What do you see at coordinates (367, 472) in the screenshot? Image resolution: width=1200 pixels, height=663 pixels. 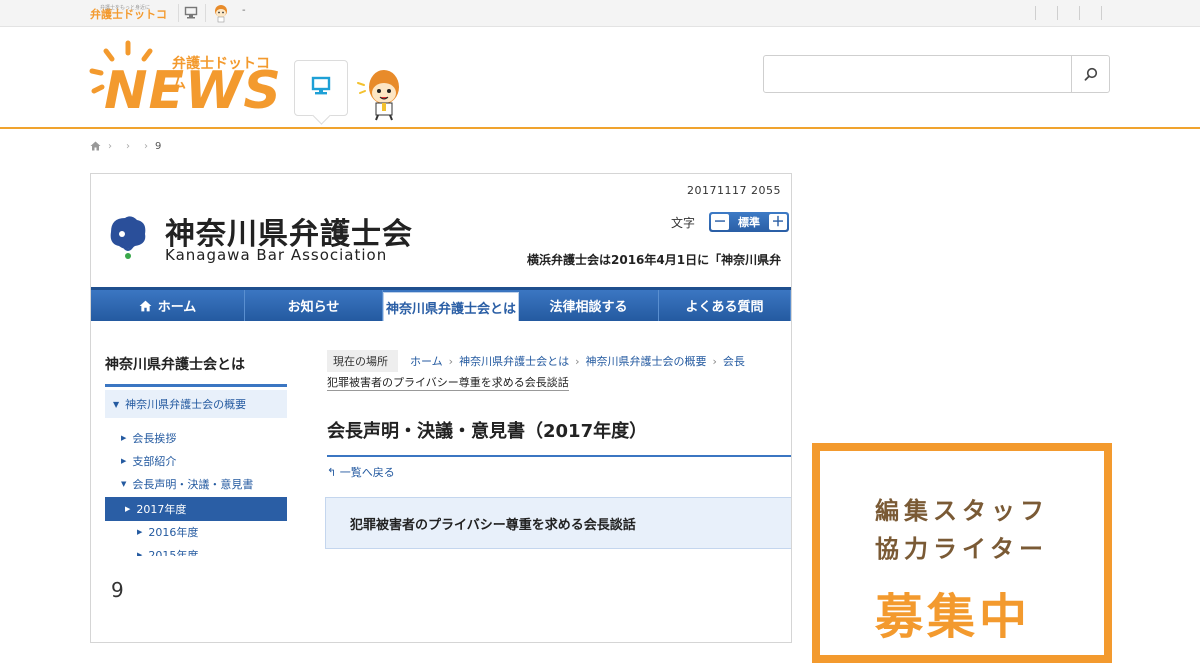 I see `kba-back-link-label: 一覧へ戻る` at bounding box center [367, 472].